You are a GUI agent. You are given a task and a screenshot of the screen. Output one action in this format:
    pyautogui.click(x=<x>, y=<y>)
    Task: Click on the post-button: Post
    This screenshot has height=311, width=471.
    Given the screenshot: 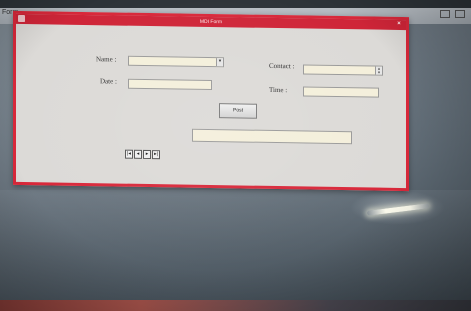 What is the action you would take?
    pyautogui.click(x=238, y=111)
    